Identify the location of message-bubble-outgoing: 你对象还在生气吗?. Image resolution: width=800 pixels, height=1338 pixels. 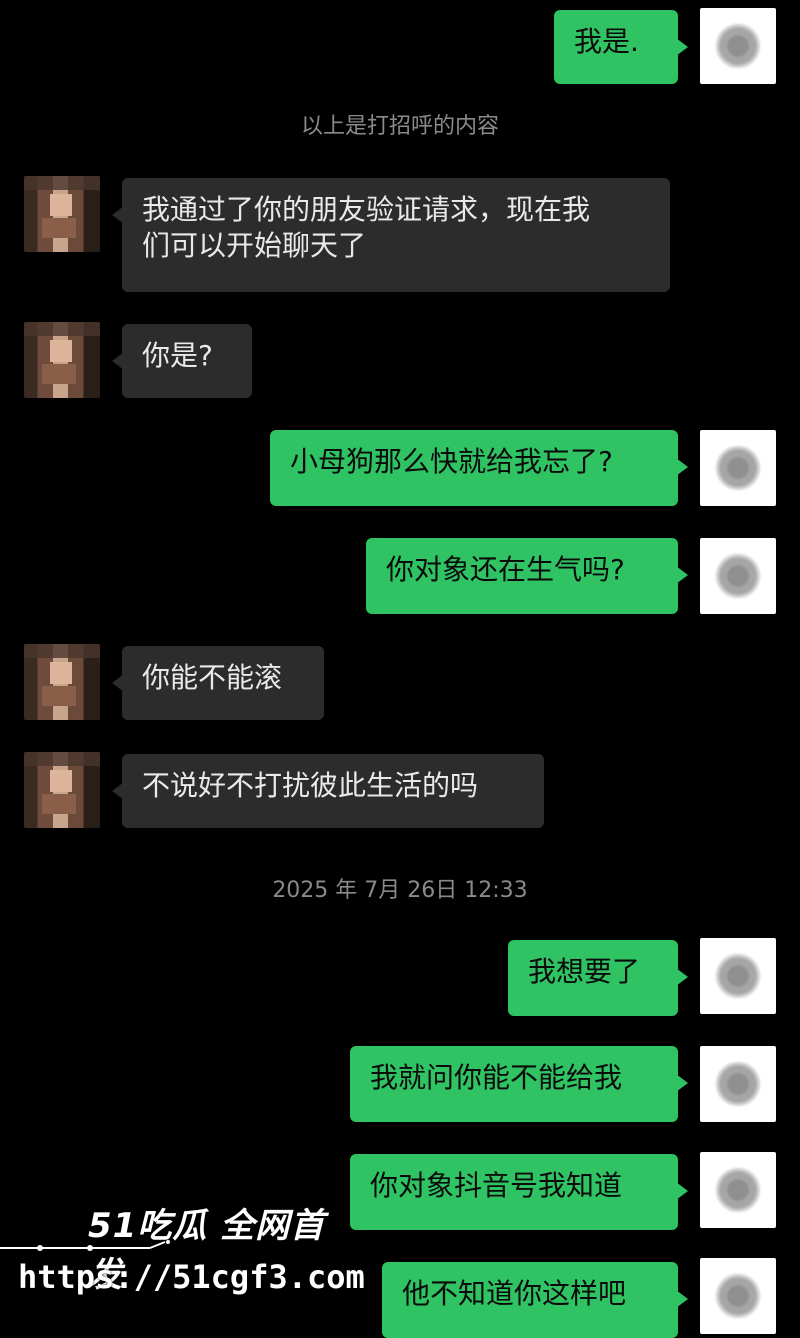
(527, 576).